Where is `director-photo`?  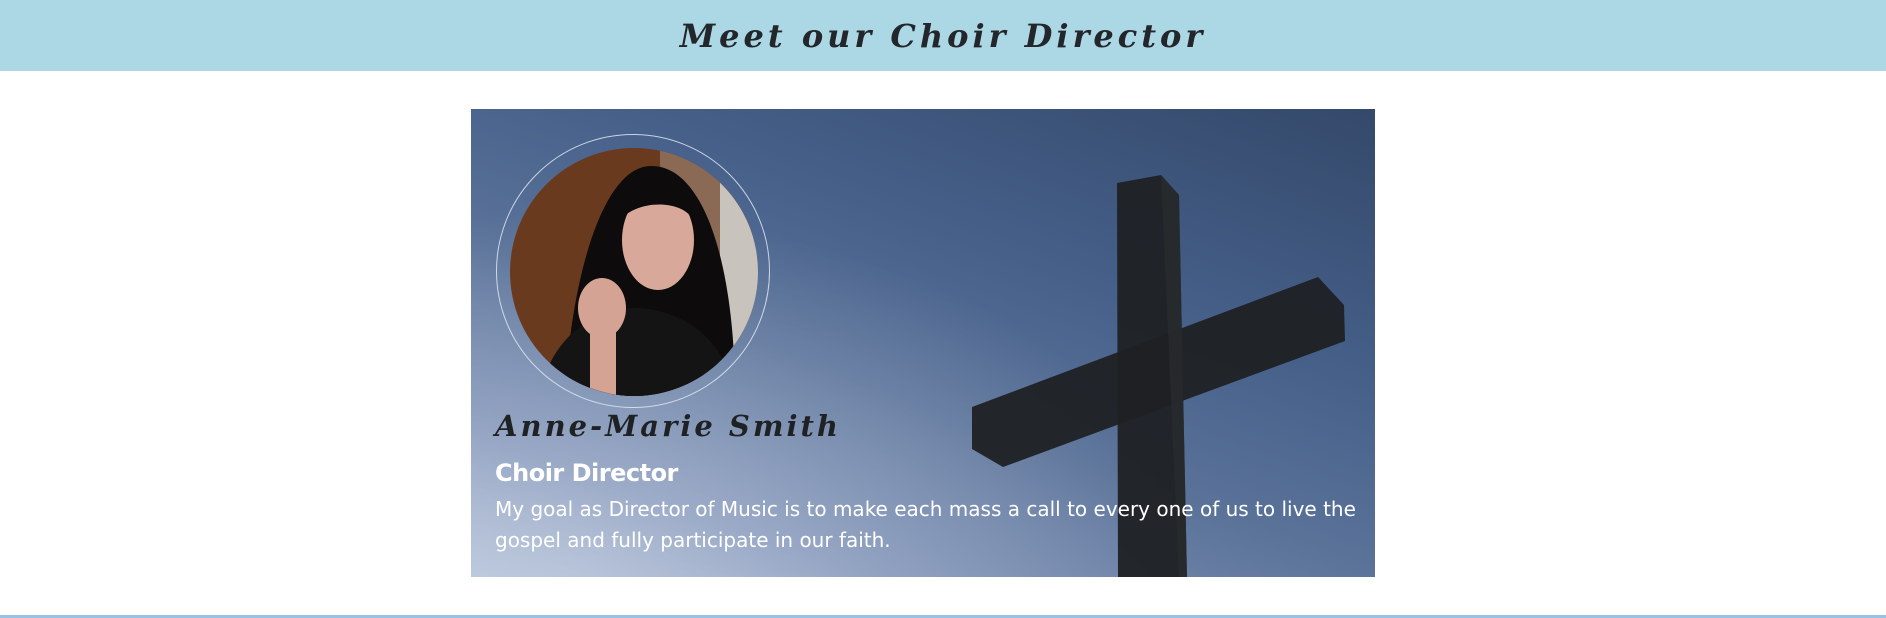
director-photo is located at coordinates (634, 272).